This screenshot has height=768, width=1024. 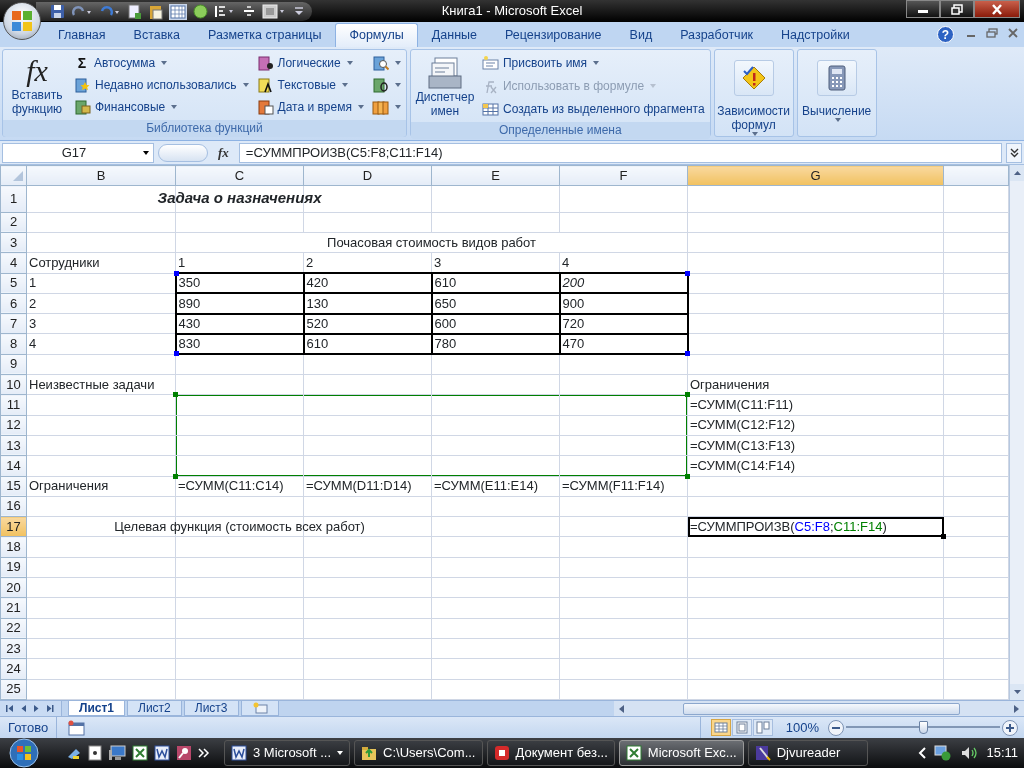 What do you see at coordinates (620, 152) in the screenshot?
I see `formula-field: =СУММПРОИЗВ(C5:F8;C11:F14)` at bounding box center [620, 152].